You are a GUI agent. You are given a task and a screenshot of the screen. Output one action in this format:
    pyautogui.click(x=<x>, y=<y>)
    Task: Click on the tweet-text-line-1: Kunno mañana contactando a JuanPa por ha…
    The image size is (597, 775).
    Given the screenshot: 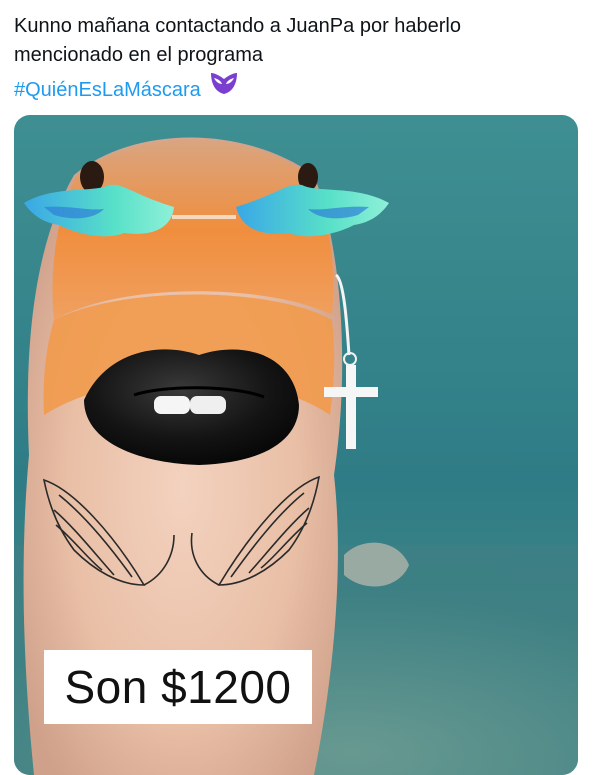 What is the action you would take?
    pyautogui.click(x=238, y=26)
    